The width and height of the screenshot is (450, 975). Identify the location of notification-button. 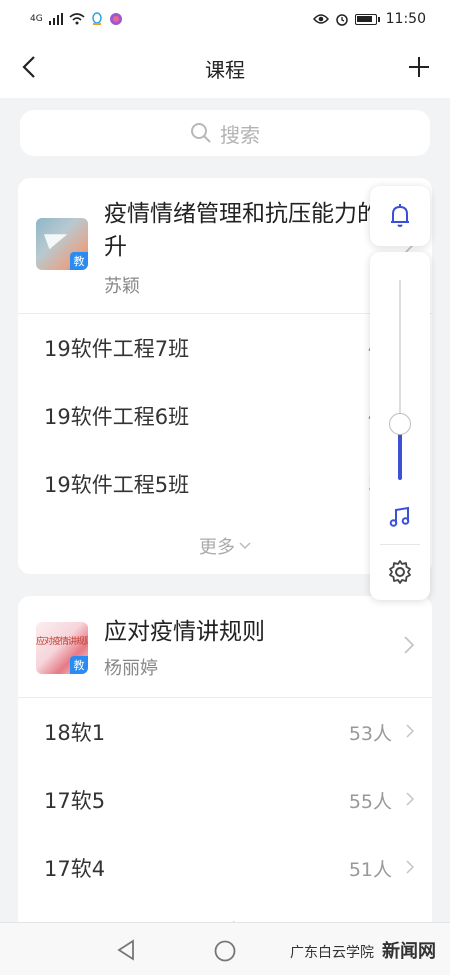
(400, 216).